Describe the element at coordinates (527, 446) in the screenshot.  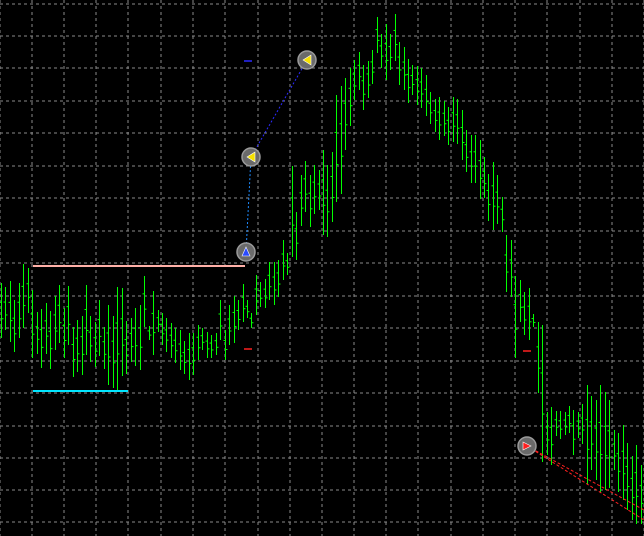
I see `sell-entry-marker` at that location.